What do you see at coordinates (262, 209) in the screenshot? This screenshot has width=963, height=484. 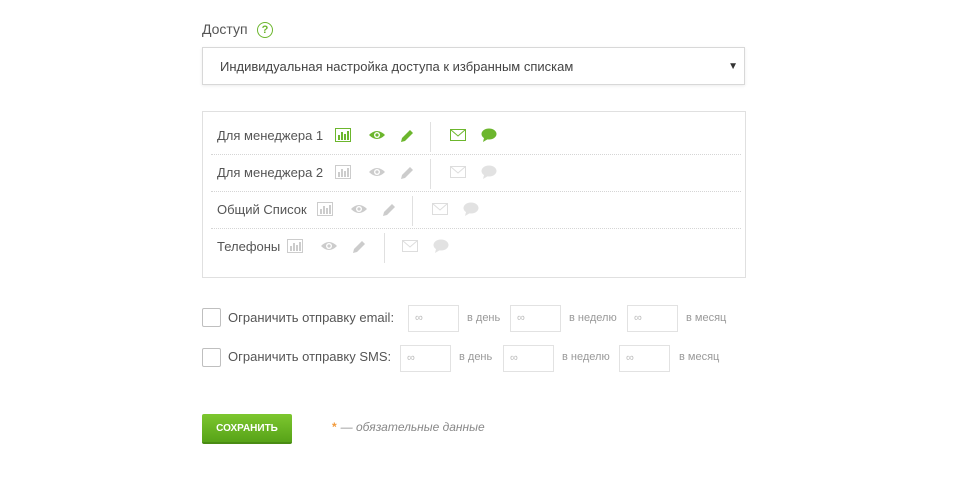 I see `list-name: Общий Список` at bounding box center [262, 209].